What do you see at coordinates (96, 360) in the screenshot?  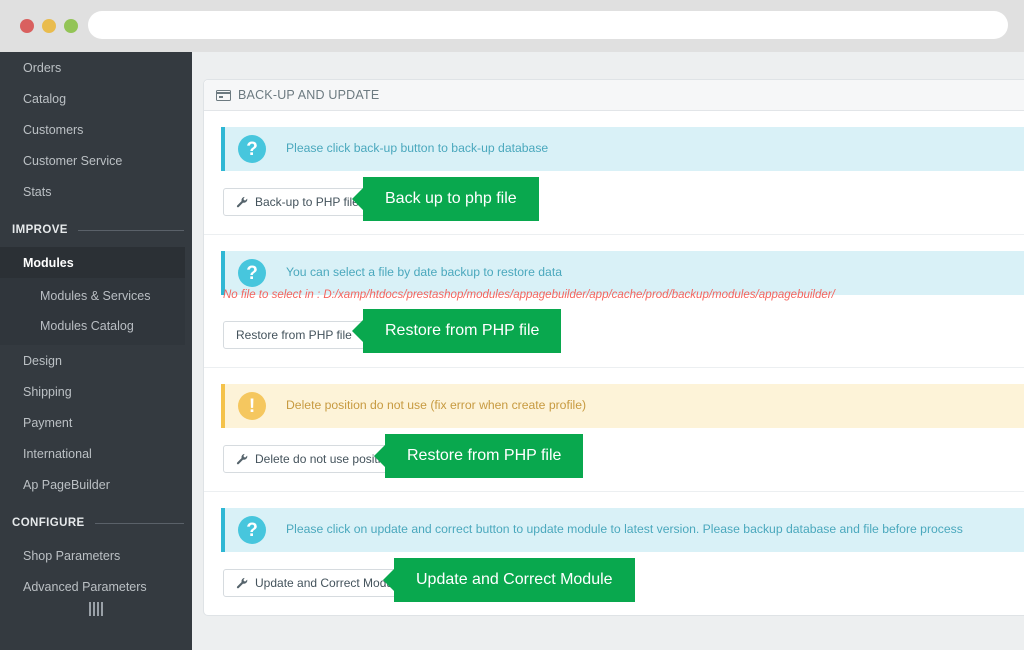 I see `sidebar-item-design: Design` at bounding box center [96, 360].